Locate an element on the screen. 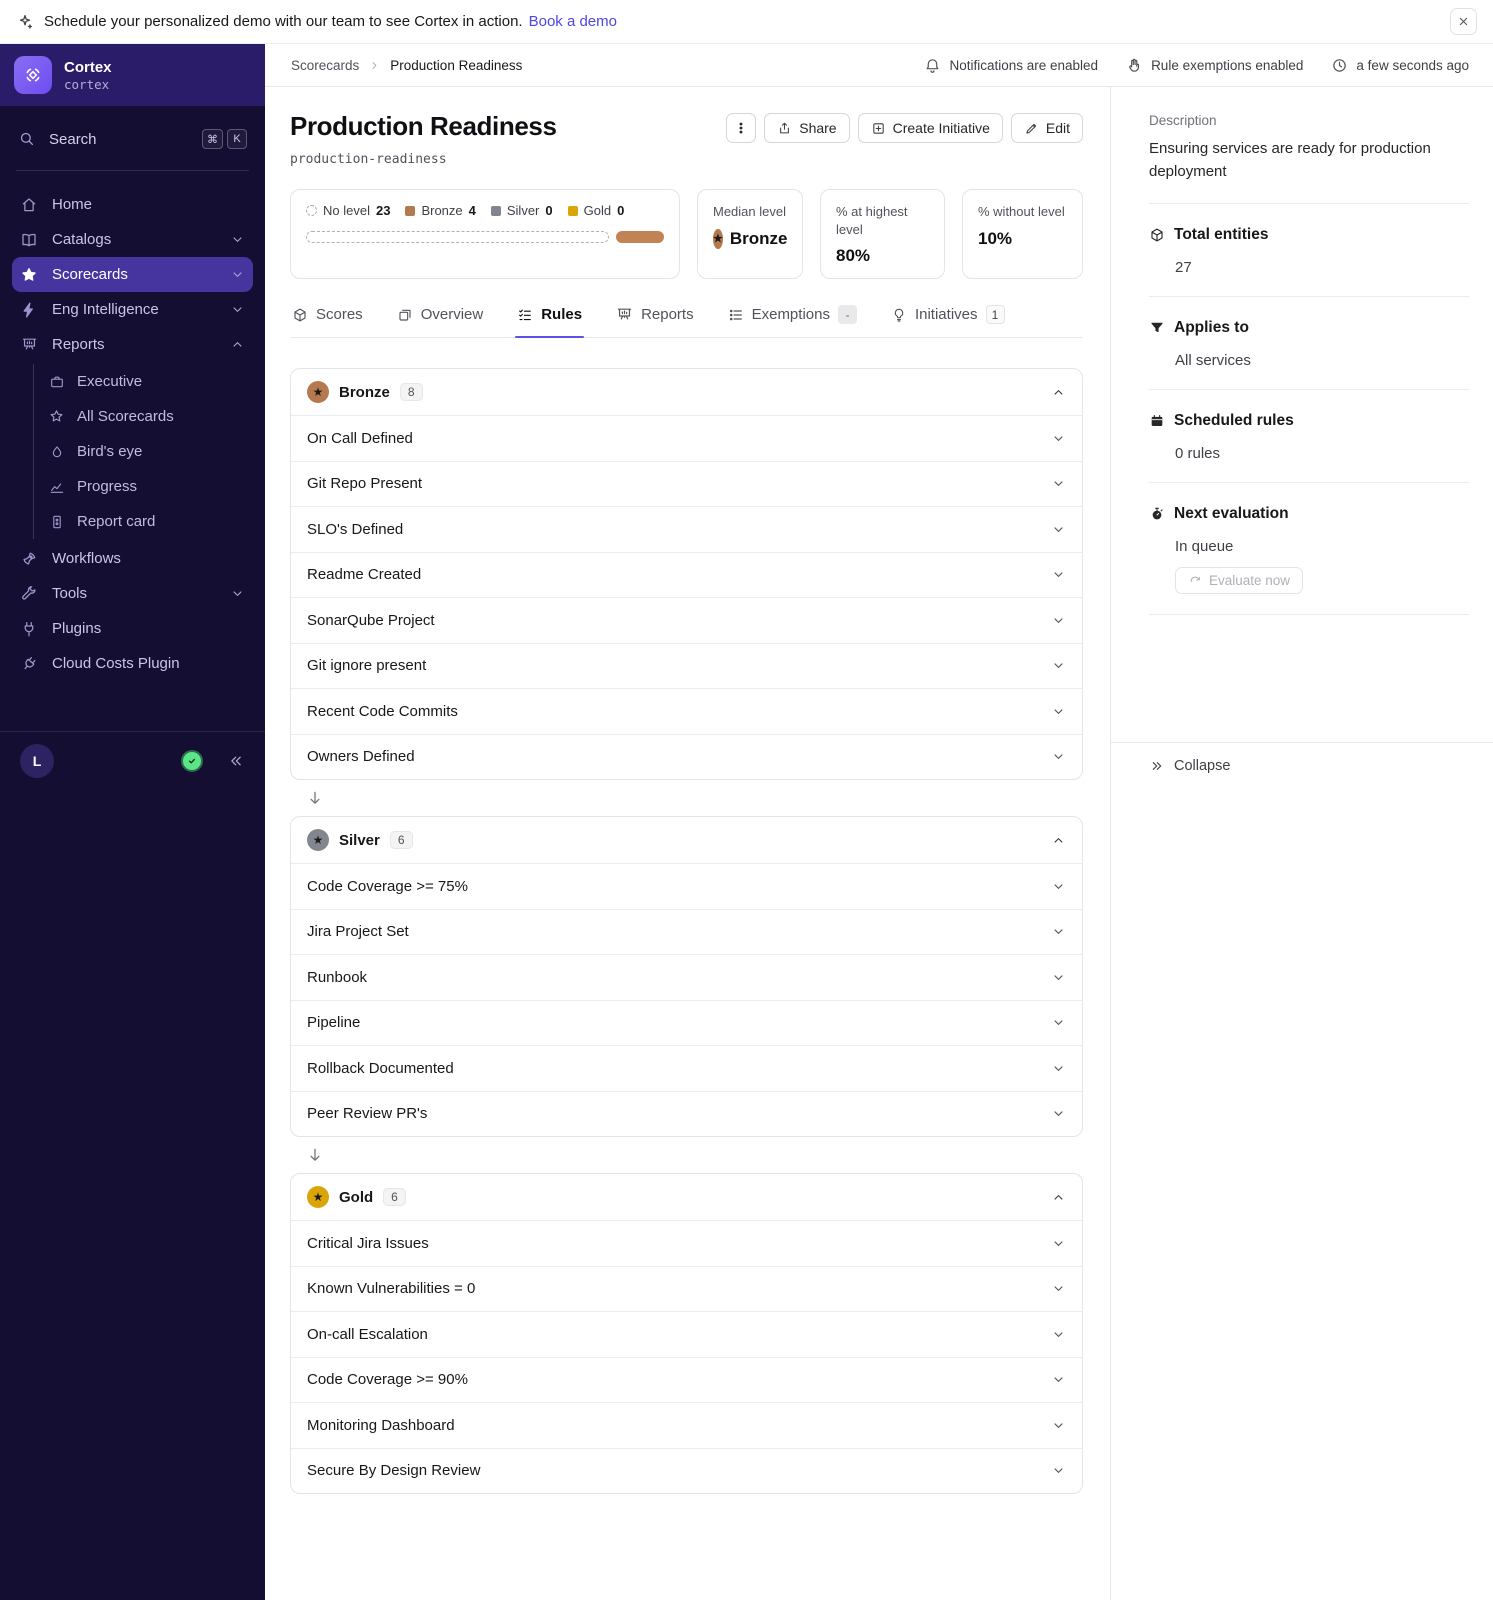  rule-row-code-coverage-75: Code Coverage >= 75% is located at coordinates (686, 886).